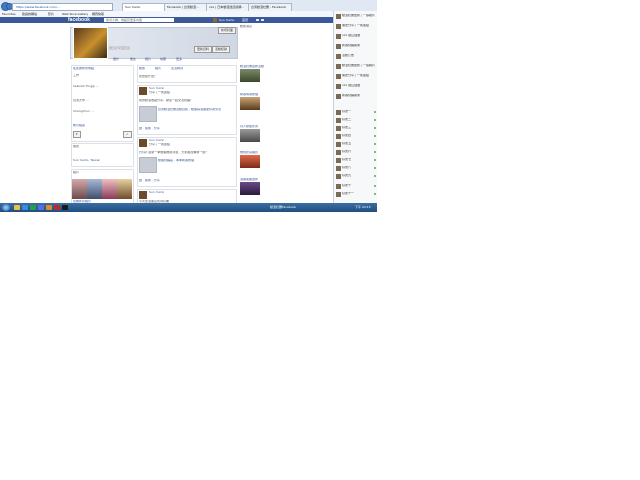 Image resolution: width=640 pixels, height=480 pixels. I want to click on update-info-button: 更新資料, so click(203, 49).